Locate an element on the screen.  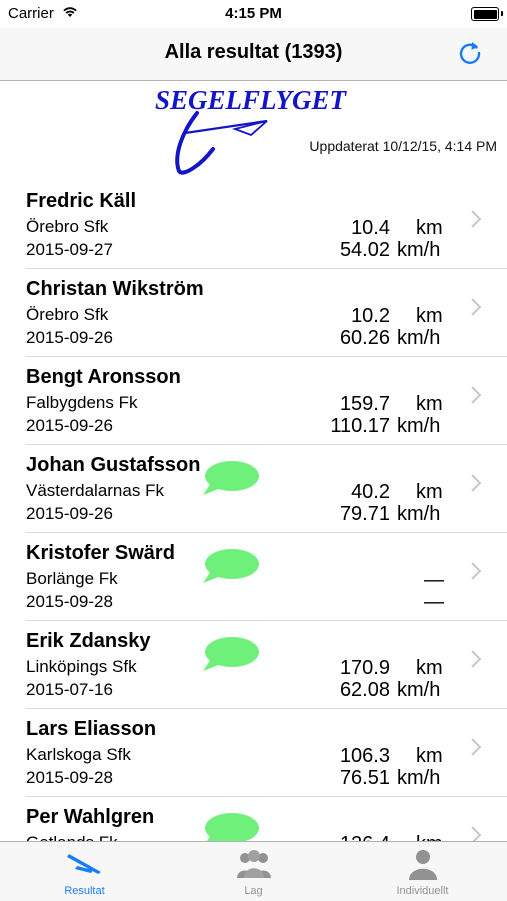
pilot-name: Christan Wikström is located at coordinates (115, 289).